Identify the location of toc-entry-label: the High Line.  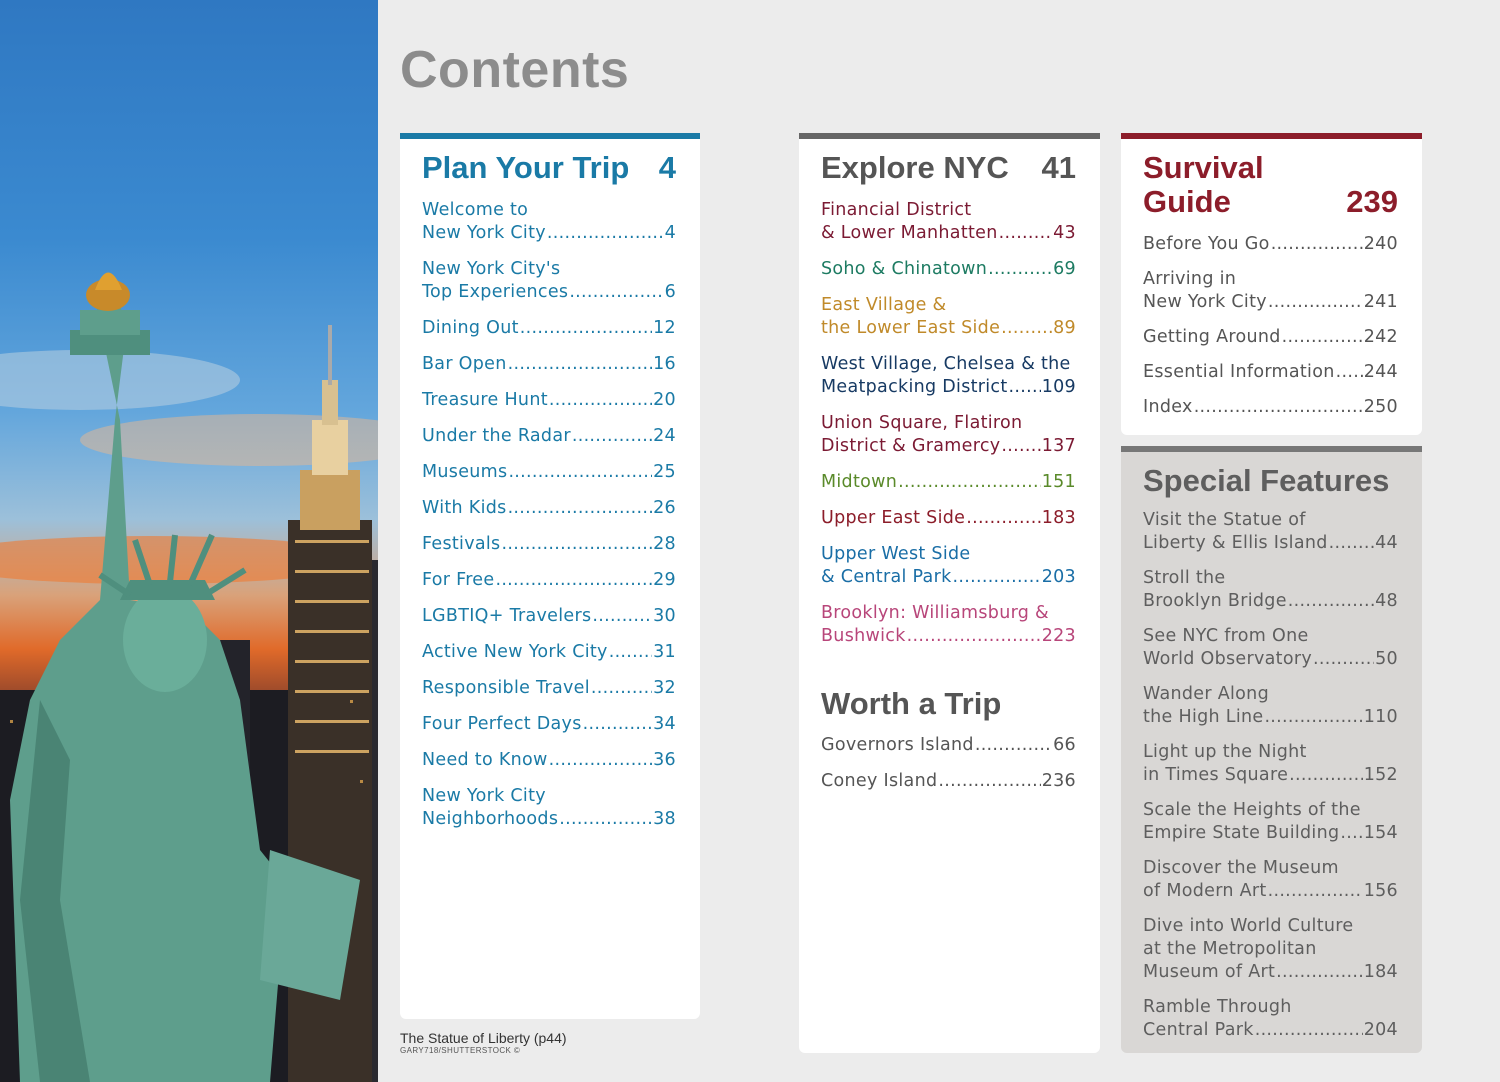
(1203, 717).